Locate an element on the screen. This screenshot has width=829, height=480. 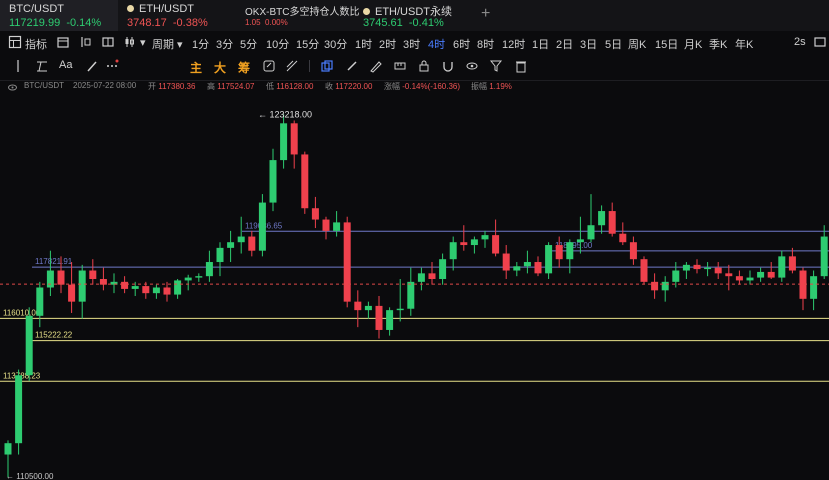
tab-quote: 117219.99 -0.14% is located at coordinates (55, 23).